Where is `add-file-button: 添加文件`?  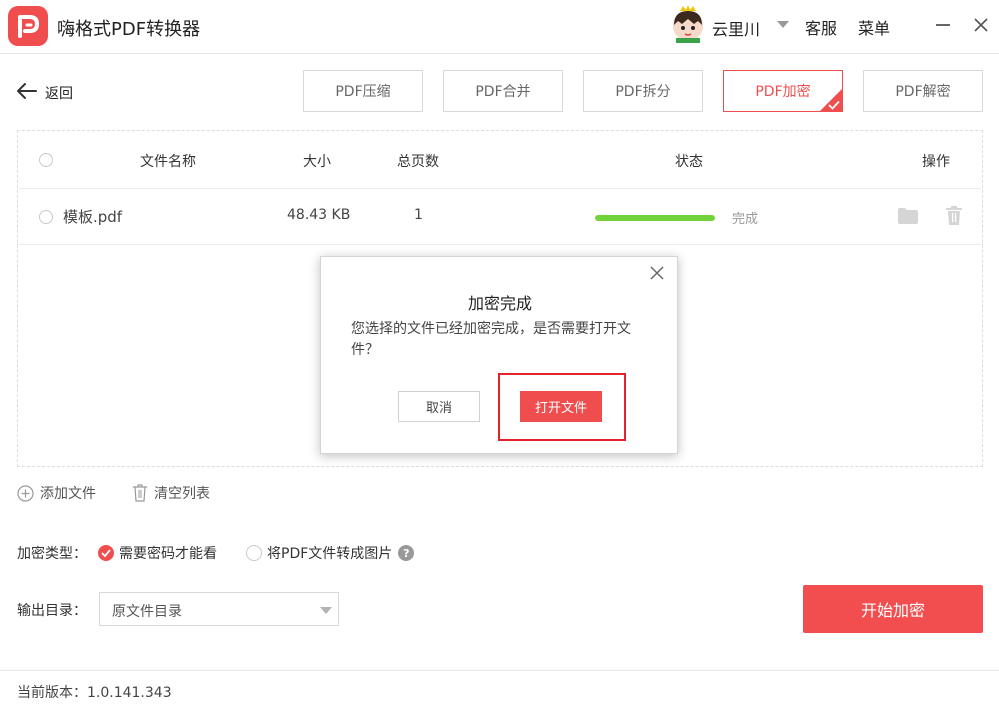 add-file-button: 添加文件 is located at coordinates (56, 493).